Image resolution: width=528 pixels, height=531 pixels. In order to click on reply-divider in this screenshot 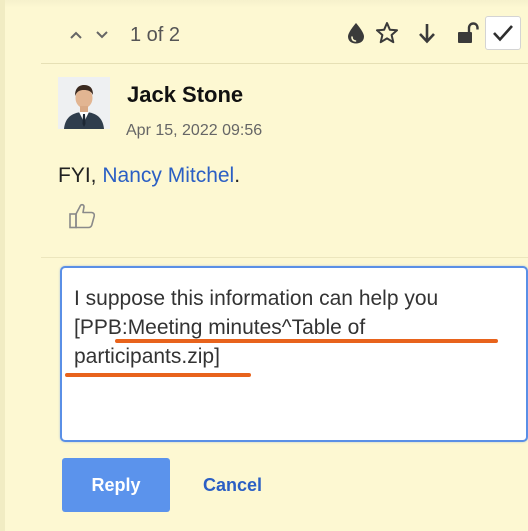, I will do `click(284, 257)`.